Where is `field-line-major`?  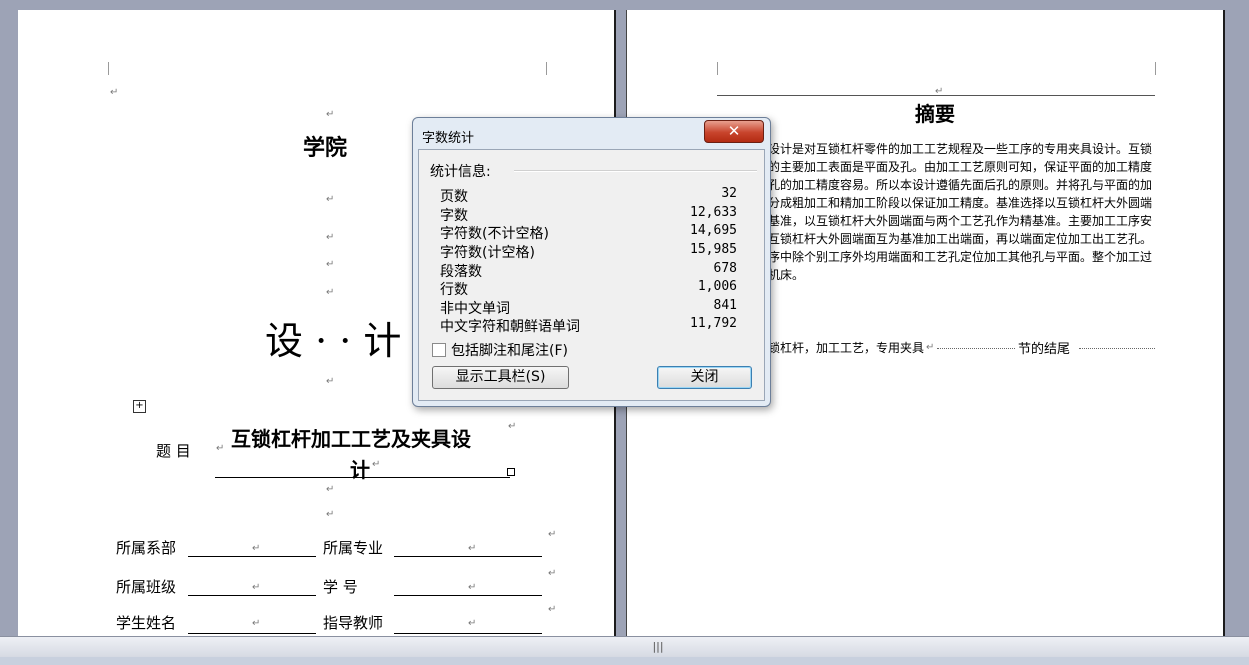 field-line-major is located at coordinates (468, 556).